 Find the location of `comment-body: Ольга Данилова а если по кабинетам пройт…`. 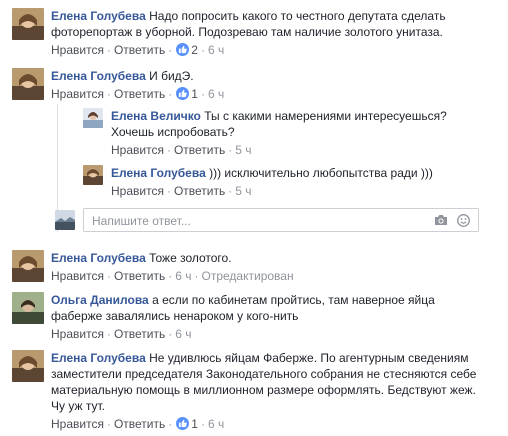

comment-body: Ольга Данилова а если по кабинетам пройт… is located at coordinates (266, 317).